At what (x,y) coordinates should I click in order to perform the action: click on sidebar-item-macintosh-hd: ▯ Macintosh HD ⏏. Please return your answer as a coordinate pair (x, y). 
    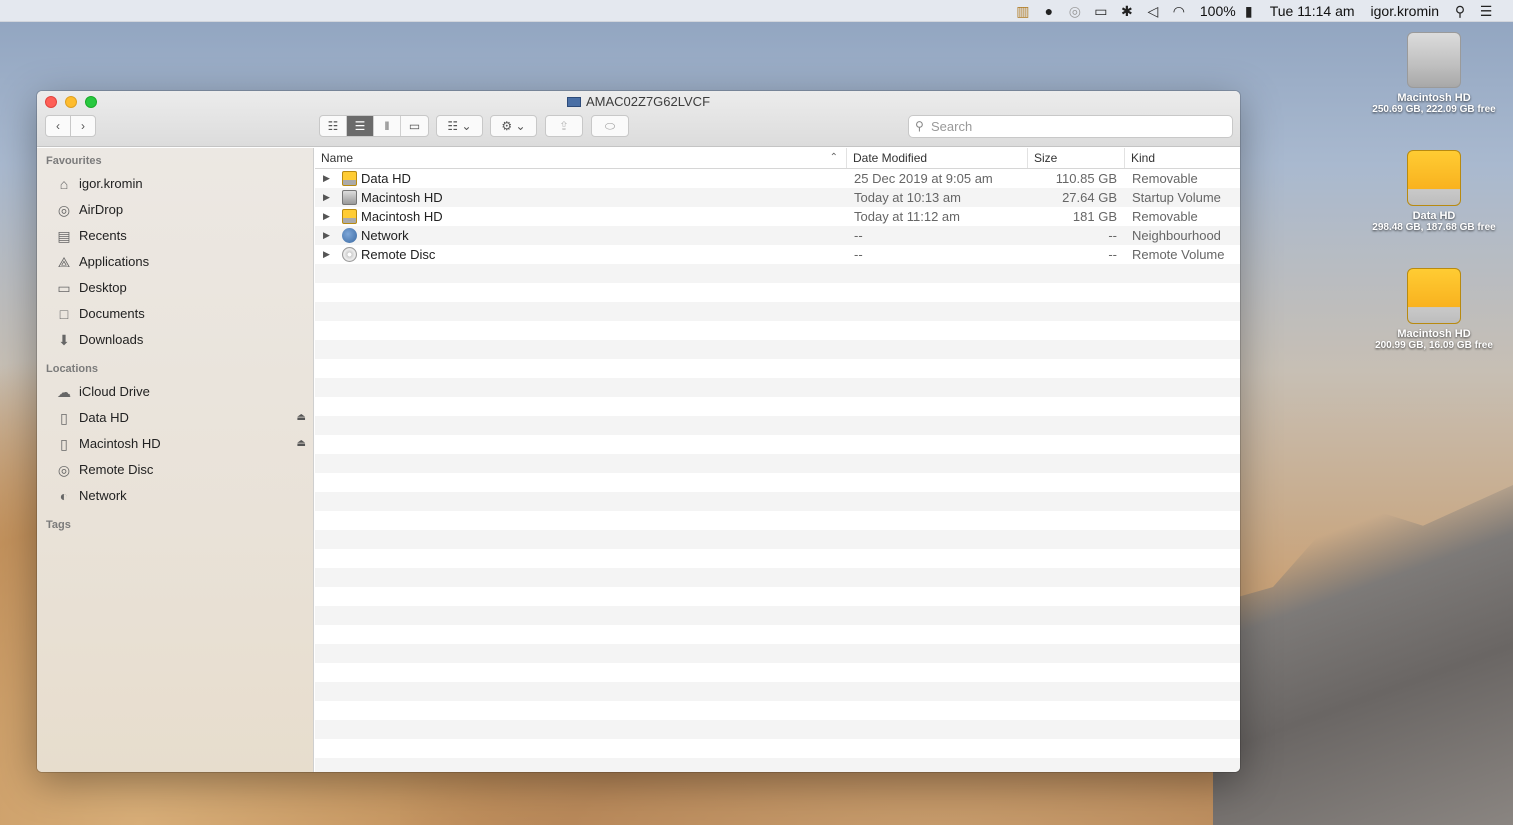
    Looking at the image, I should click on (175, 444).